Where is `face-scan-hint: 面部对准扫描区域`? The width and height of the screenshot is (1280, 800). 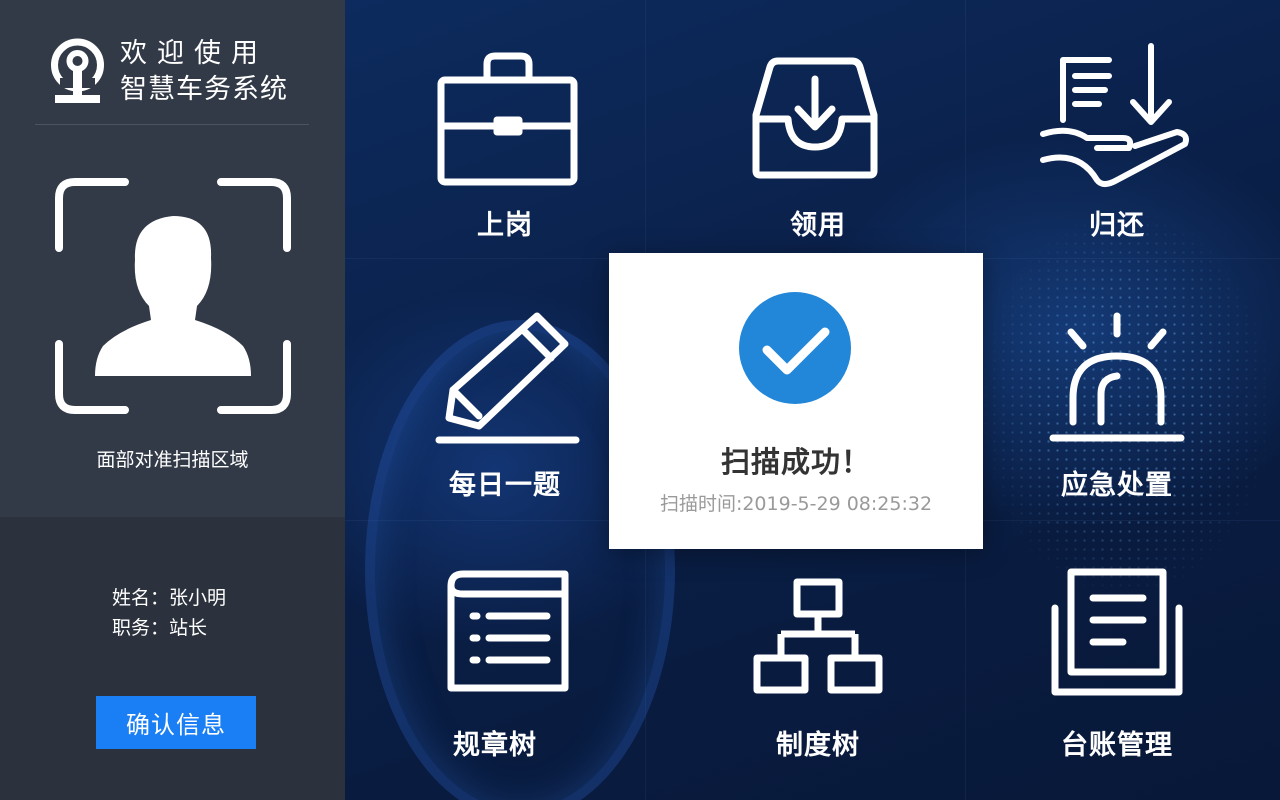
face-scan-hint: 面部对准扫描区域 is located at coordinates (172, 460).